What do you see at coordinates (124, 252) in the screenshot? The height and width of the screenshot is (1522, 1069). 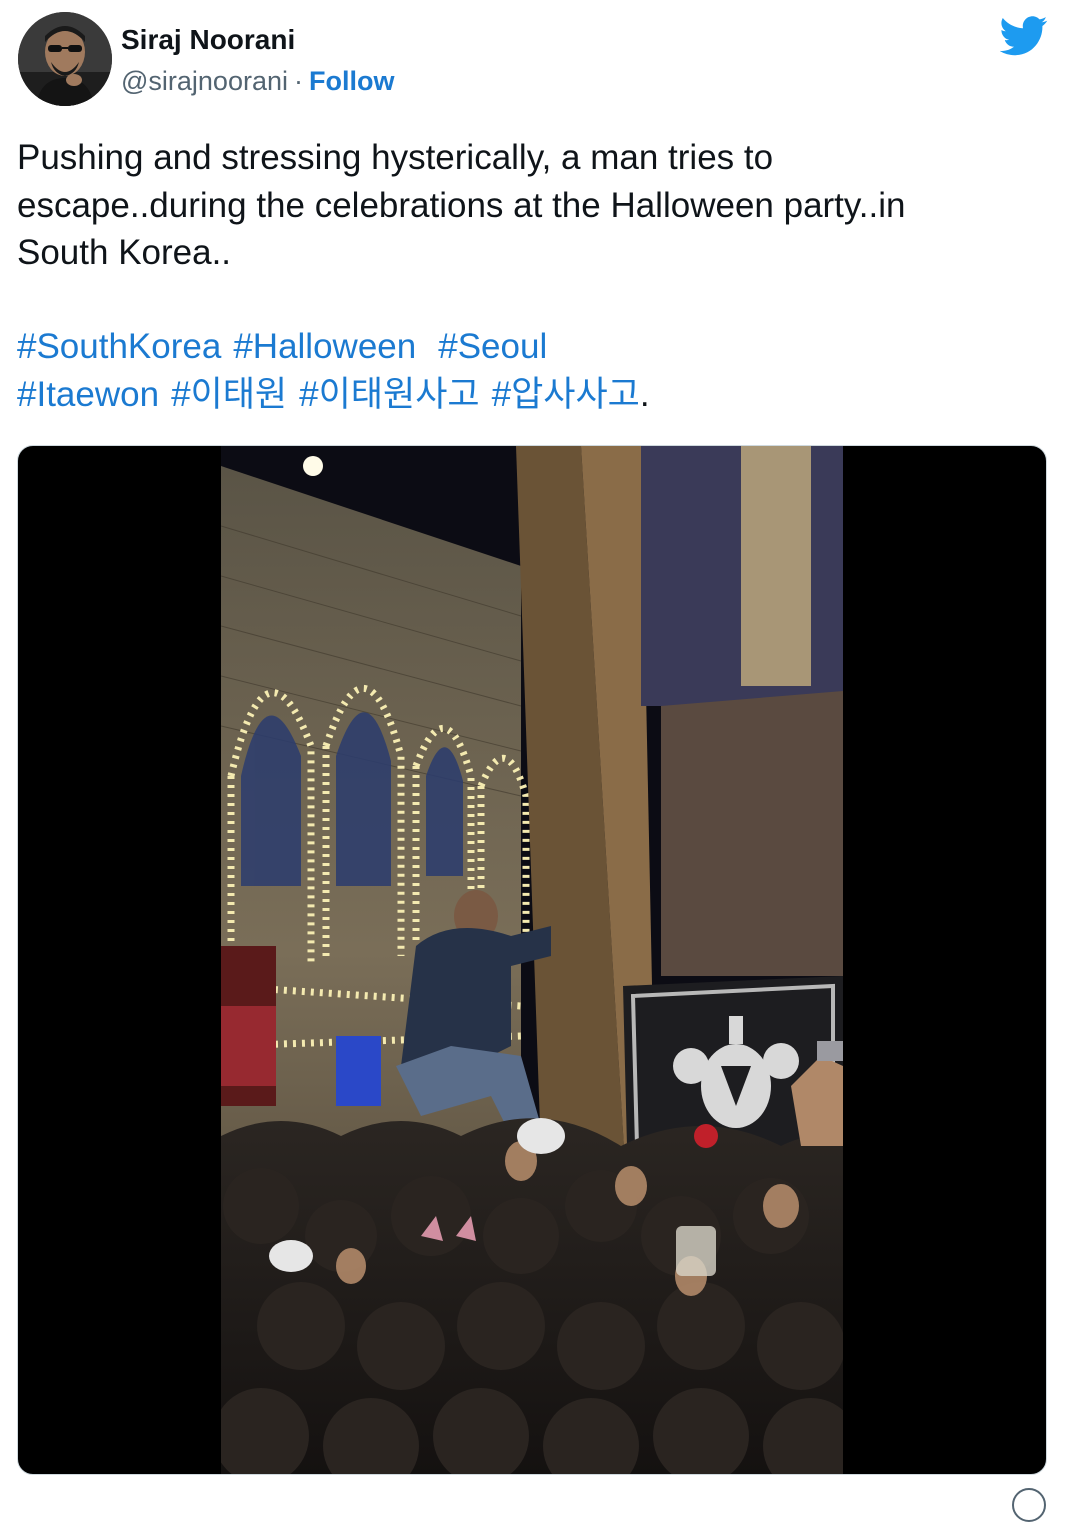 I see `tweet-text-line: South Korea..` at bounding box center [124, 252].